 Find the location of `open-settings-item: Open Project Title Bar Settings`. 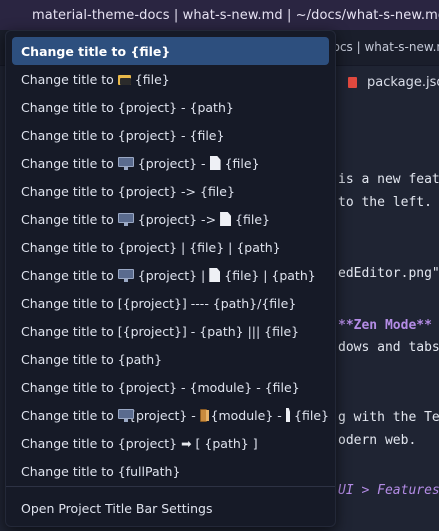

open-settings-item: Open Project Title Bar Settings is located at coordinates (170, 508).